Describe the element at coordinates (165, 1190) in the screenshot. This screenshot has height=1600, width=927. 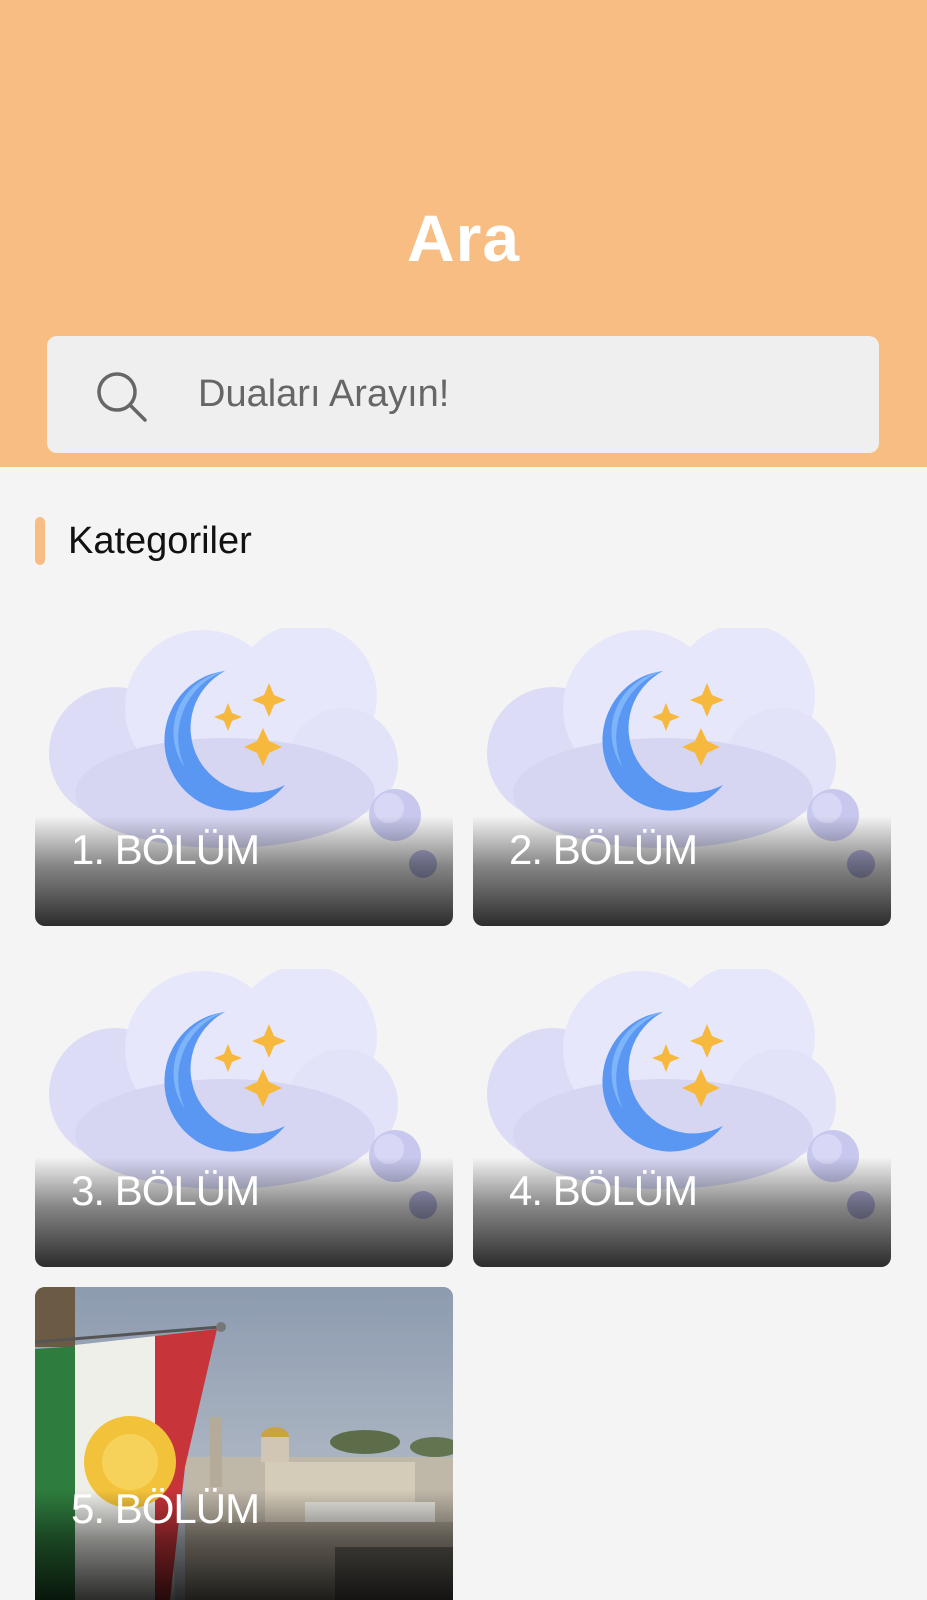
I see `category-label: 3. BÖLÜM` at that location.